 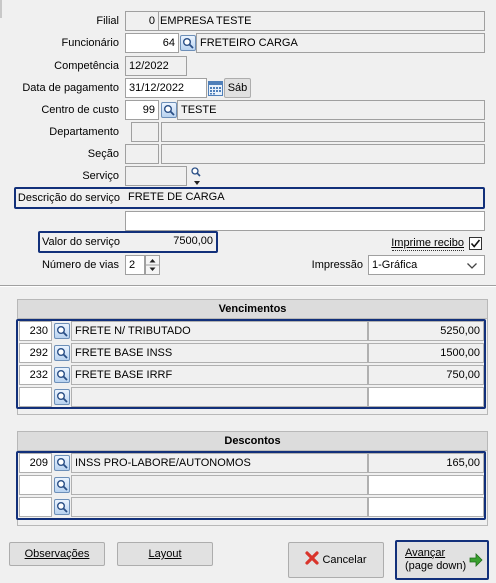 What do you see at coordinates (219, 331) in the screenshot?
I see `vencimentos-desc-cell: FRETE N/ TRIBUTADO` at bounding box center [219, 331].